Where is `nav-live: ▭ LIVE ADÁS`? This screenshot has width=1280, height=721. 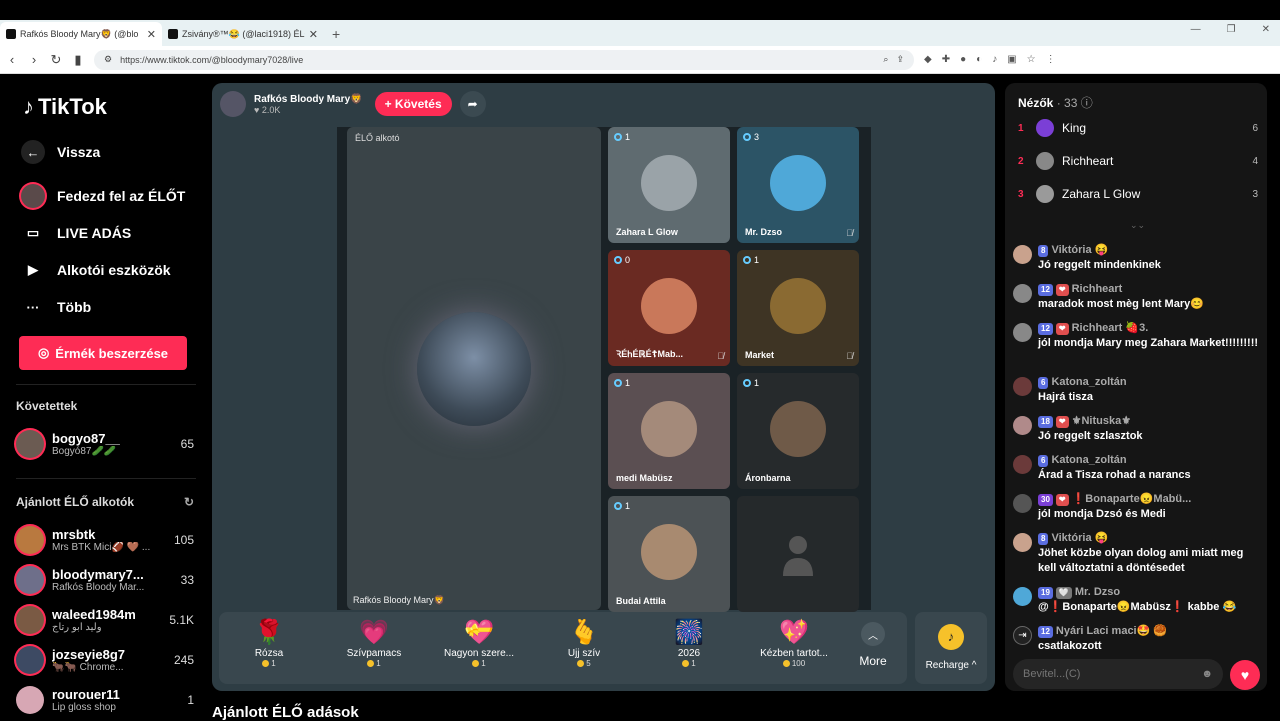
nav-live: ▭ LIVE ADÁS is located at coordinates (76, 233).